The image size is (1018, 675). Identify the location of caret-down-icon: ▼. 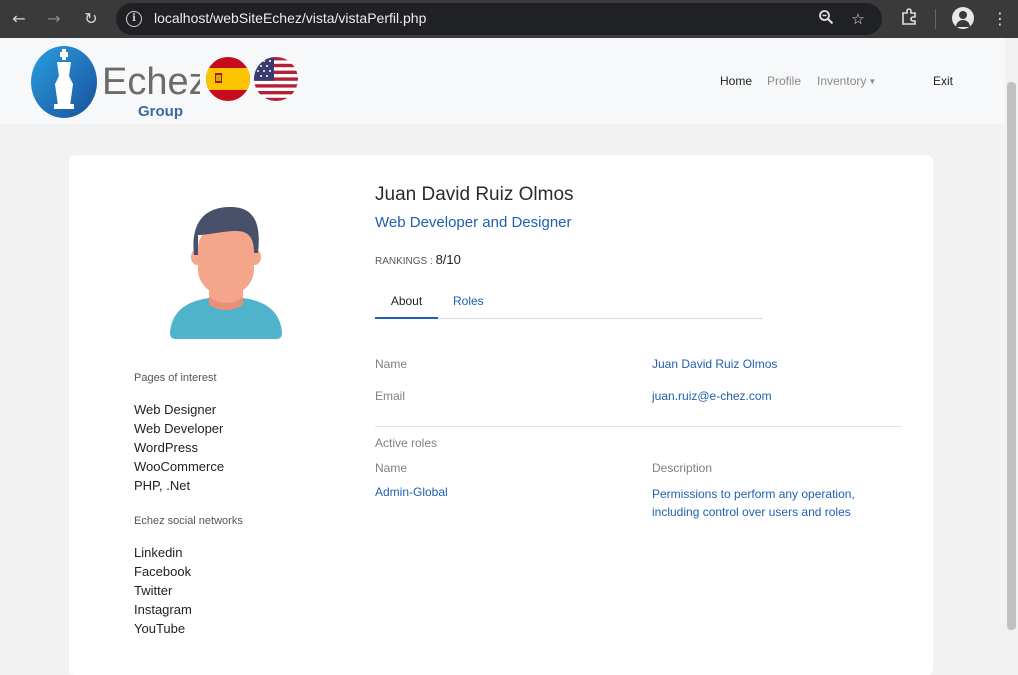
(872, 81).